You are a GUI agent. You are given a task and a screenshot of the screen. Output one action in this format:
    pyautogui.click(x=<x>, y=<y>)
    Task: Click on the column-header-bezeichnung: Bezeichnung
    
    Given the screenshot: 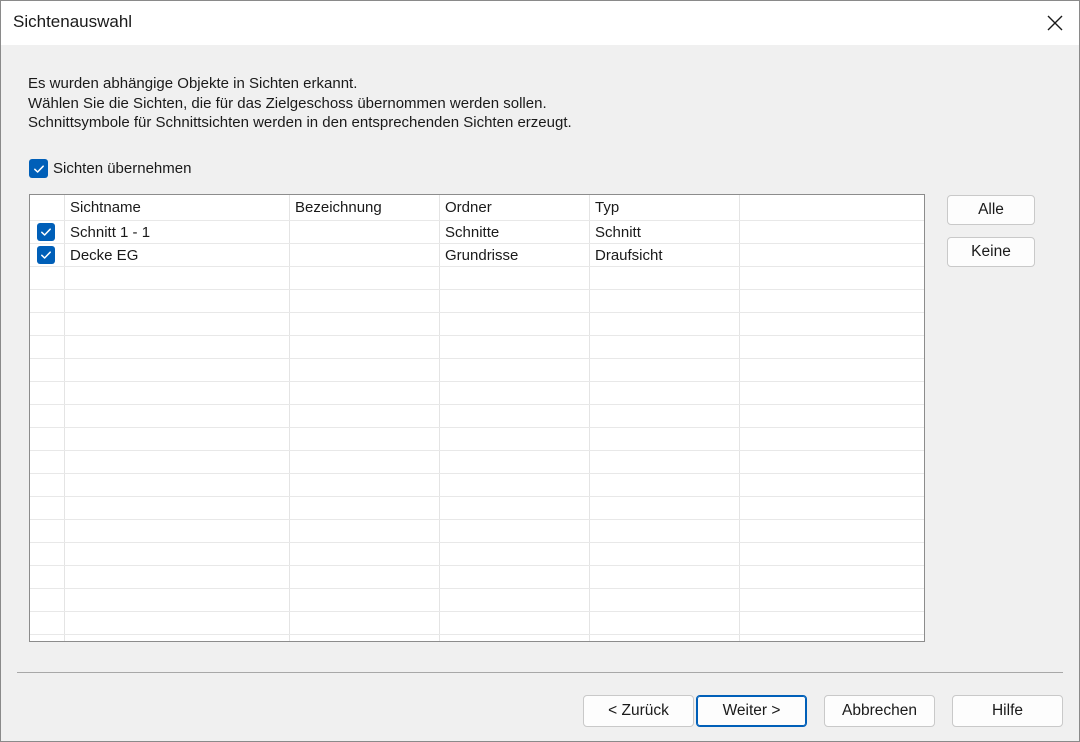 What is the action you would take?
    pyautogui.click(x=338, y=207)
    